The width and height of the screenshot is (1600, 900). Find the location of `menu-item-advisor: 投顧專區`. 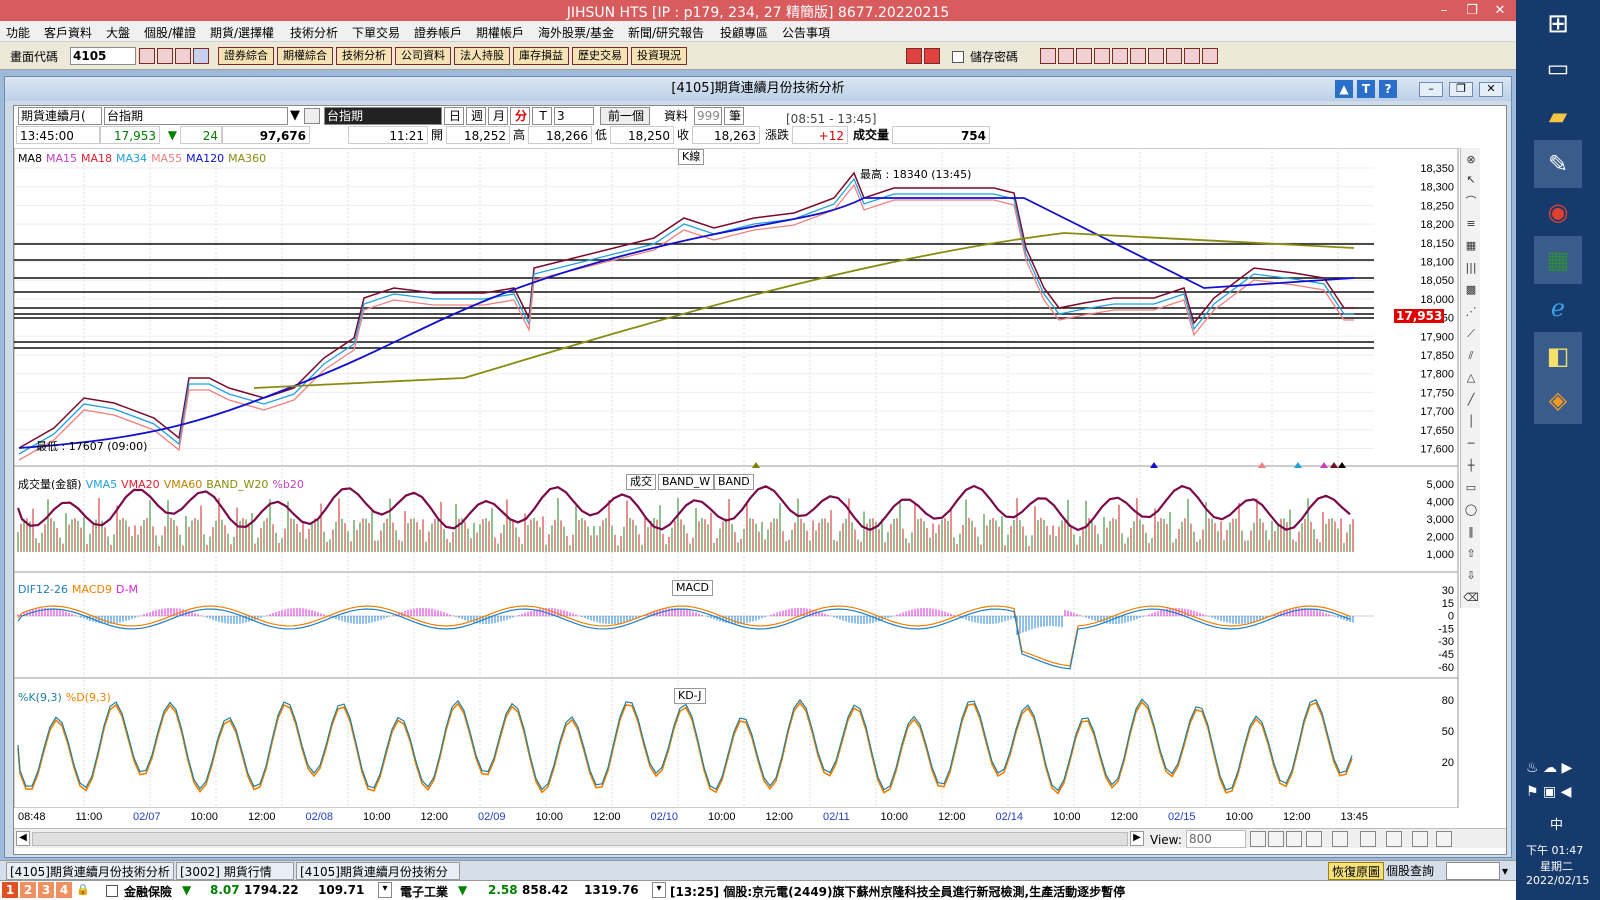

menu-item-advisor: 投顧專區 is located at coordinates (744, 32).